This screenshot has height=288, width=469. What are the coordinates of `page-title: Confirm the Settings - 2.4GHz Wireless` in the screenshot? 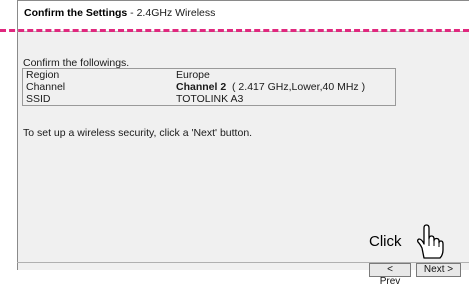 It's located at (119, 13).